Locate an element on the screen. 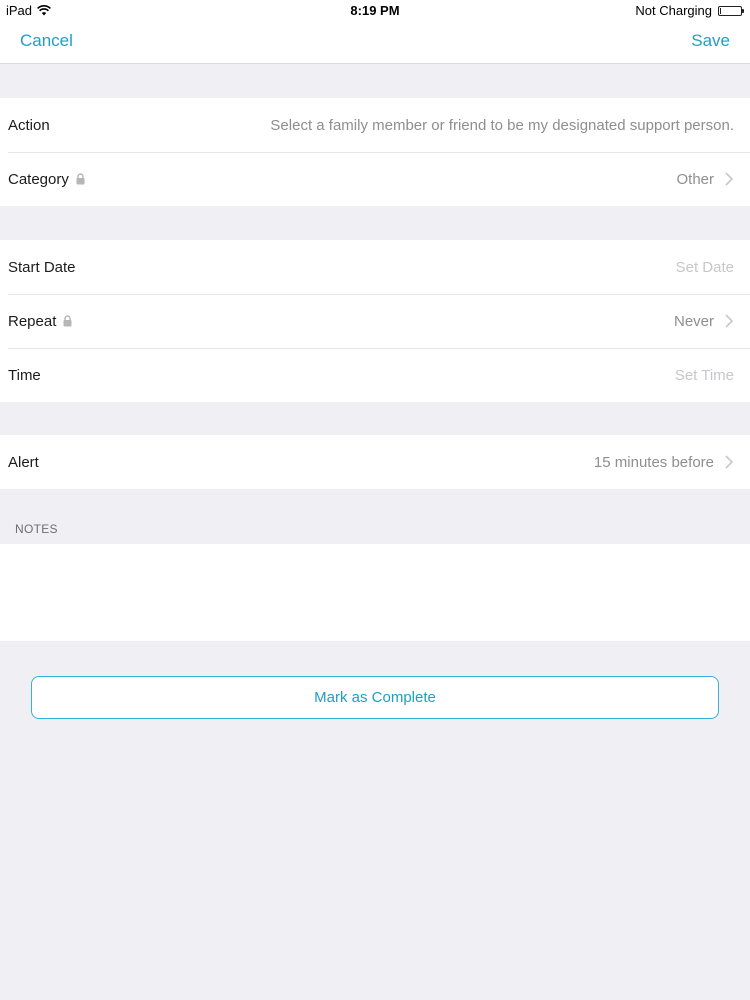  mark-as-complete-button: Mark as Complete is located at coordinates (375, 697).